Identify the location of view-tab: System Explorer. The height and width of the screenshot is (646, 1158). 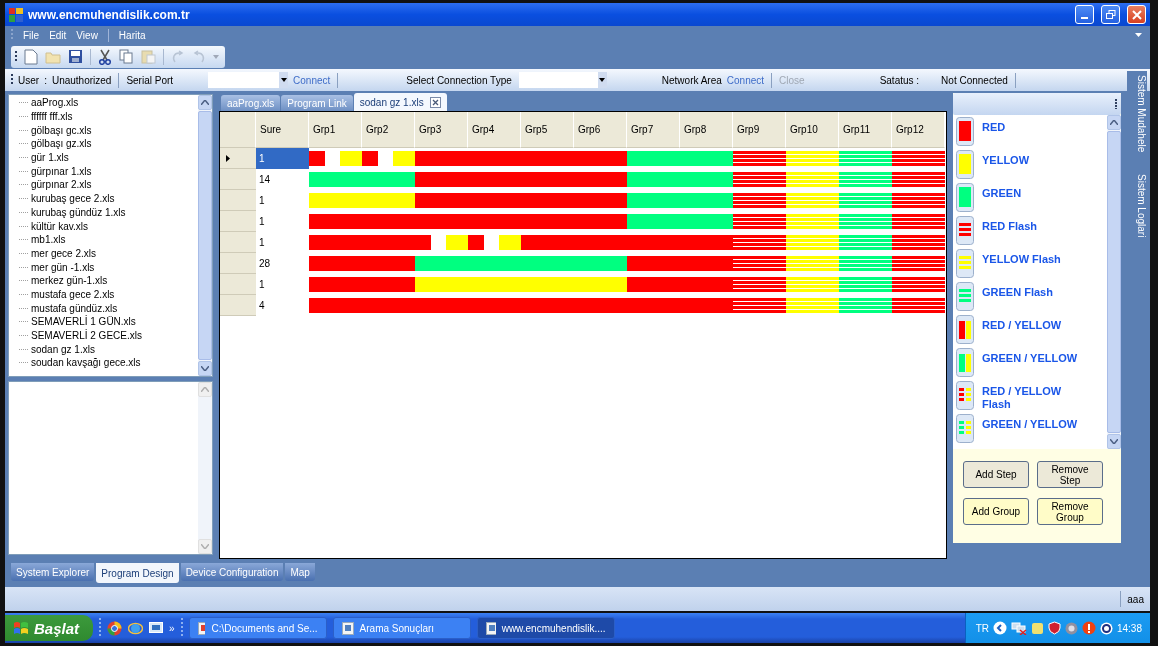
(53, 572).